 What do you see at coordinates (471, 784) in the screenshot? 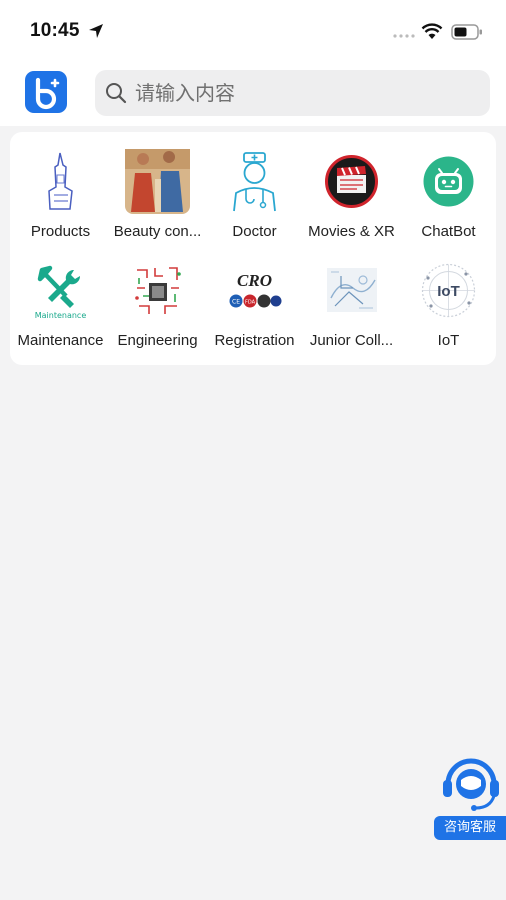
I see `customer-service-headset-icon` at bounding box center [471, 784].